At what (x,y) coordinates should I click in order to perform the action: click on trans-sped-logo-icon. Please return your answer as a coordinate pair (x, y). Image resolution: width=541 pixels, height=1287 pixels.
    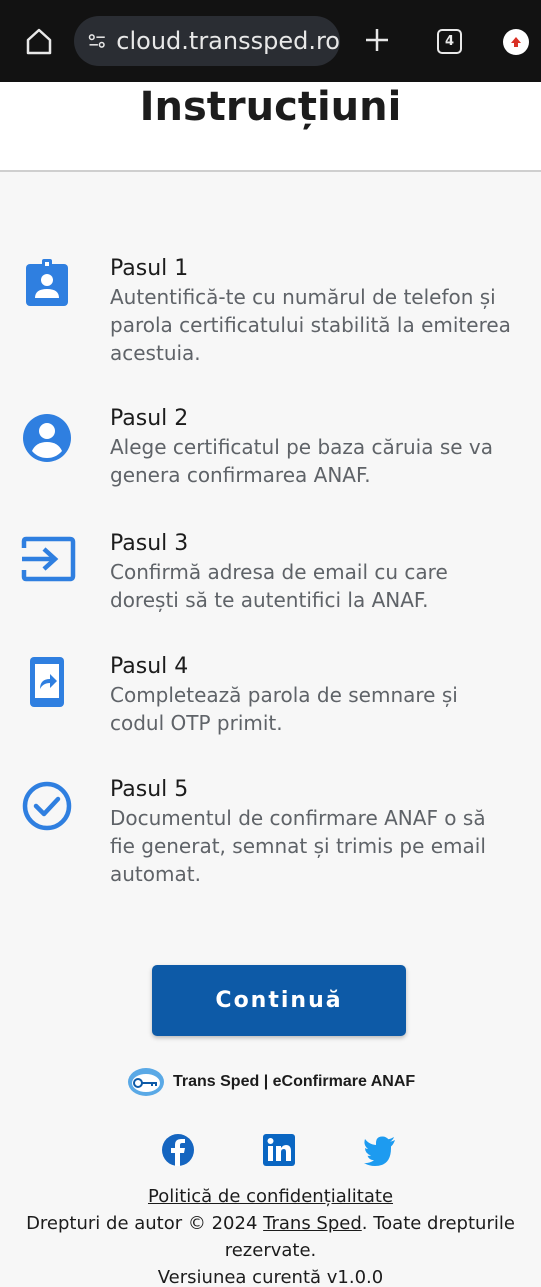
    Looking at the image, I should click on (146, 1082).